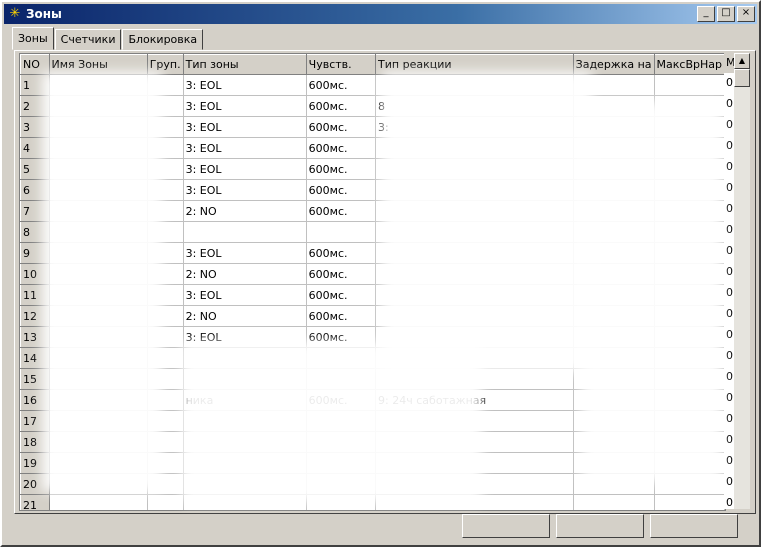 The image size is (761, 547). I want to click on tab-zones: Зоны, so click(33, 38).